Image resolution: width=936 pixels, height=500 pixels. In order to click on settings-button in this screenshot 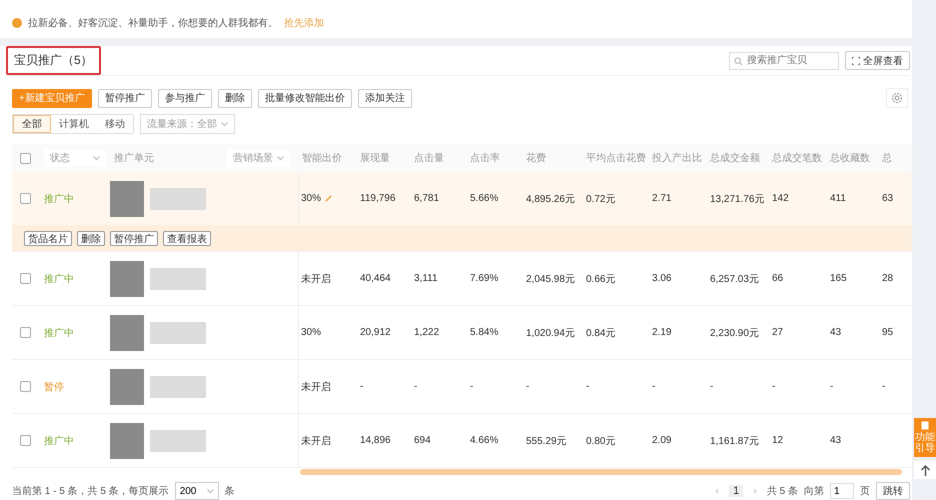, I will do `click(897, 98)`.